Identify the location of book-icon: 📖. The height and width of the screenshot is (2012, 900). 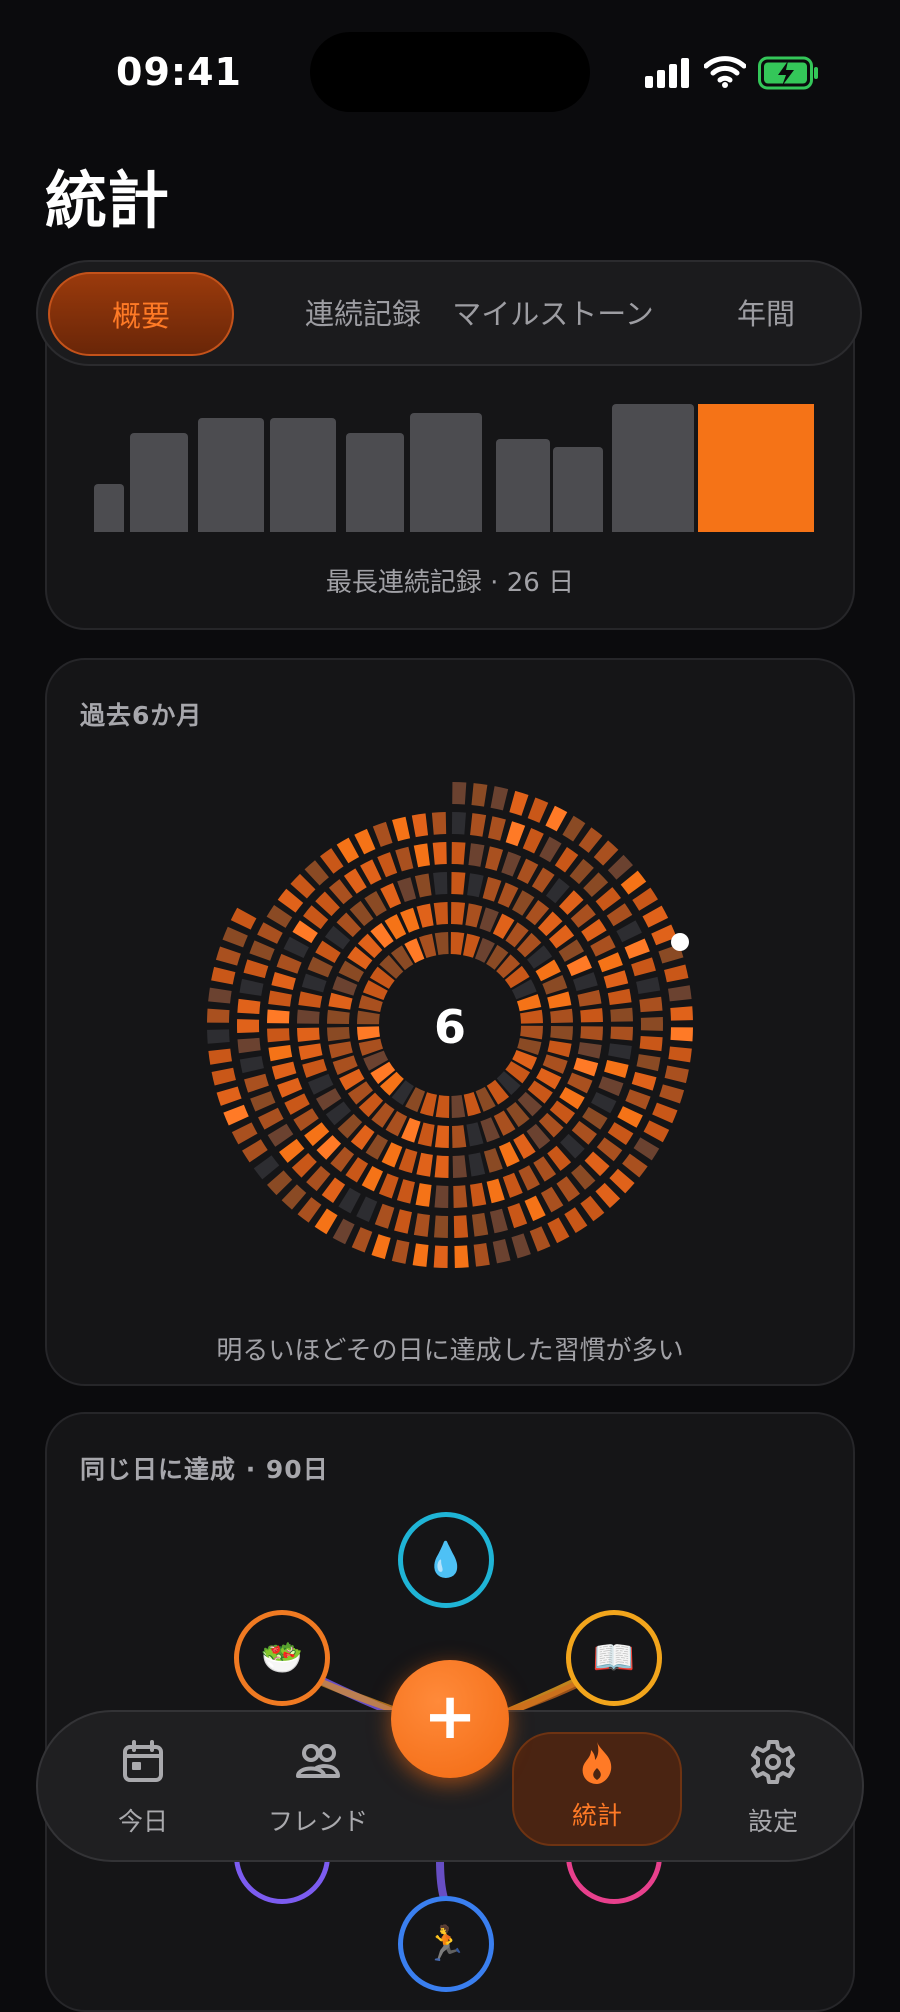
(614, 1658).